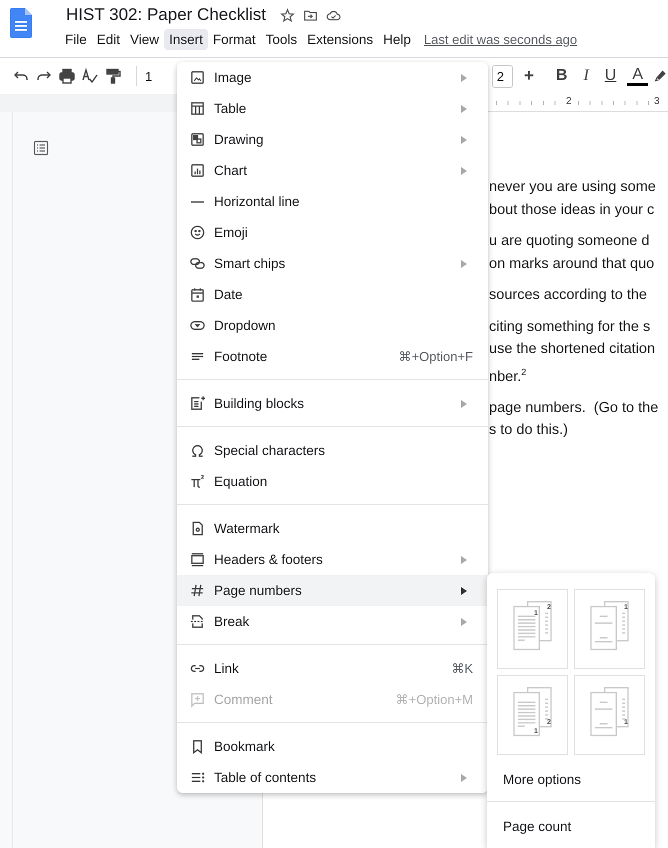  What do you see at coordinates (332, 777) in the screenshot?
I see `menu-item: Table of contents` at bounding box center [332, 777].